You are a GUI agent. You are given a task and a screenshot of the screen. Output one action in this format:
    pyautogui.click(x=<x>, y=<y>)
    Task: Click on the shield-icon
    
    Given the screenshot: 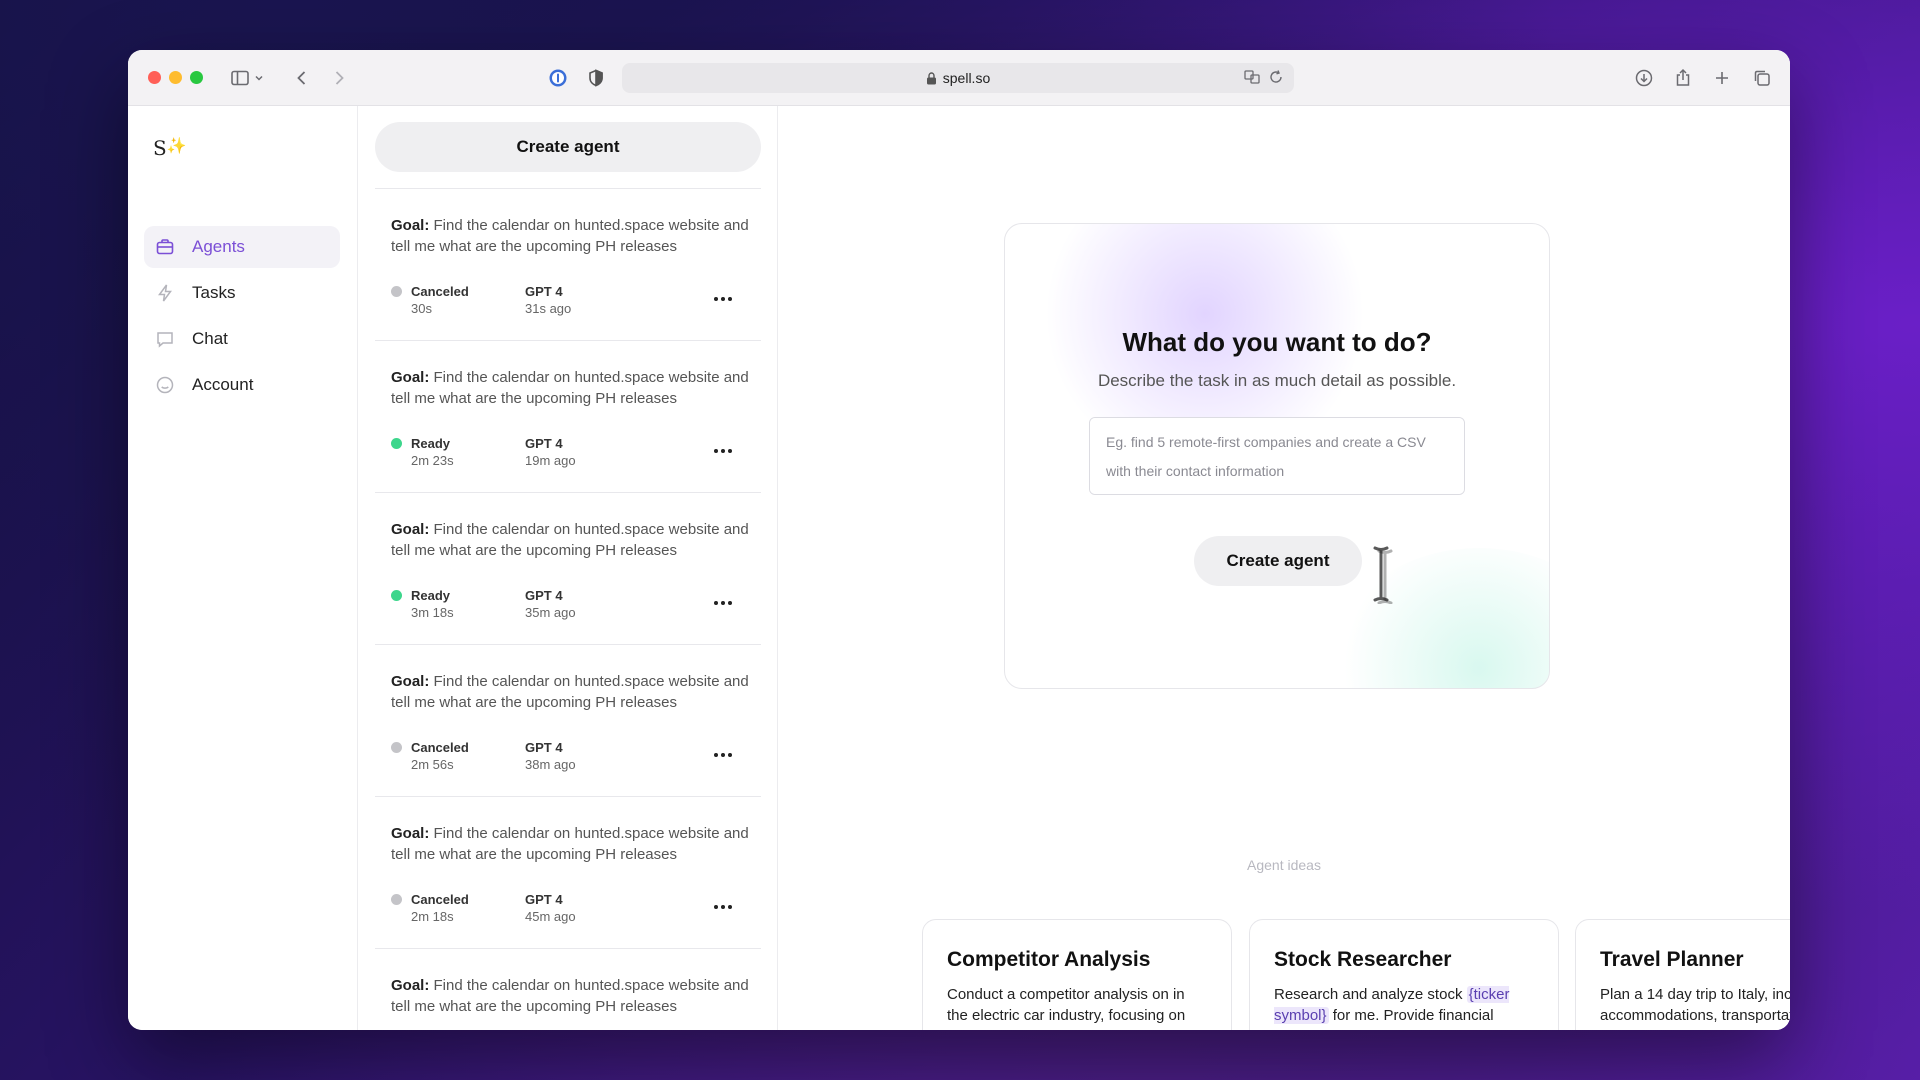 What is the action you would take?
    pyautogui.click(x=596, y=78)
    